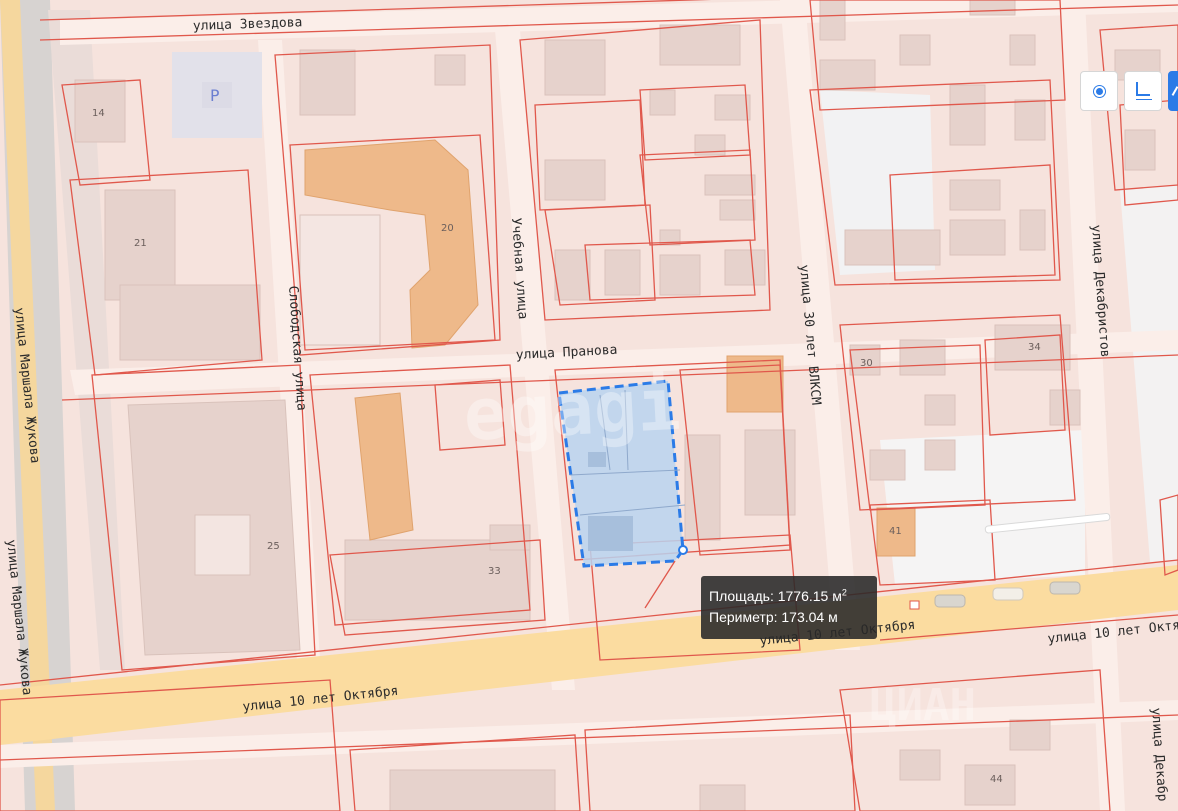  I want to click on area-icon, so click(1174, 91).